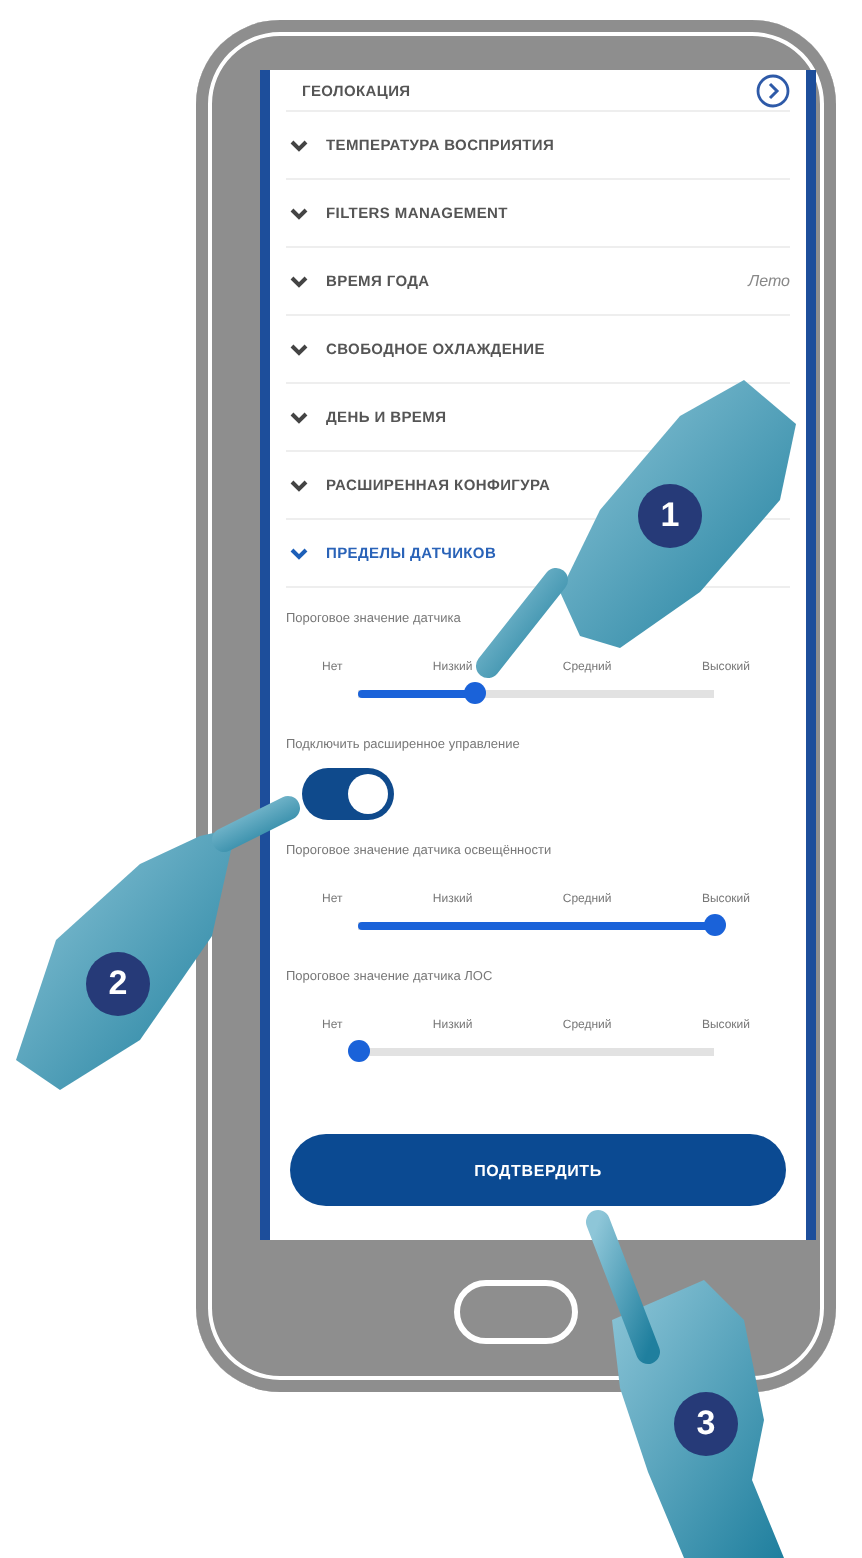  I want to click on home-button, so click(516, 1312).